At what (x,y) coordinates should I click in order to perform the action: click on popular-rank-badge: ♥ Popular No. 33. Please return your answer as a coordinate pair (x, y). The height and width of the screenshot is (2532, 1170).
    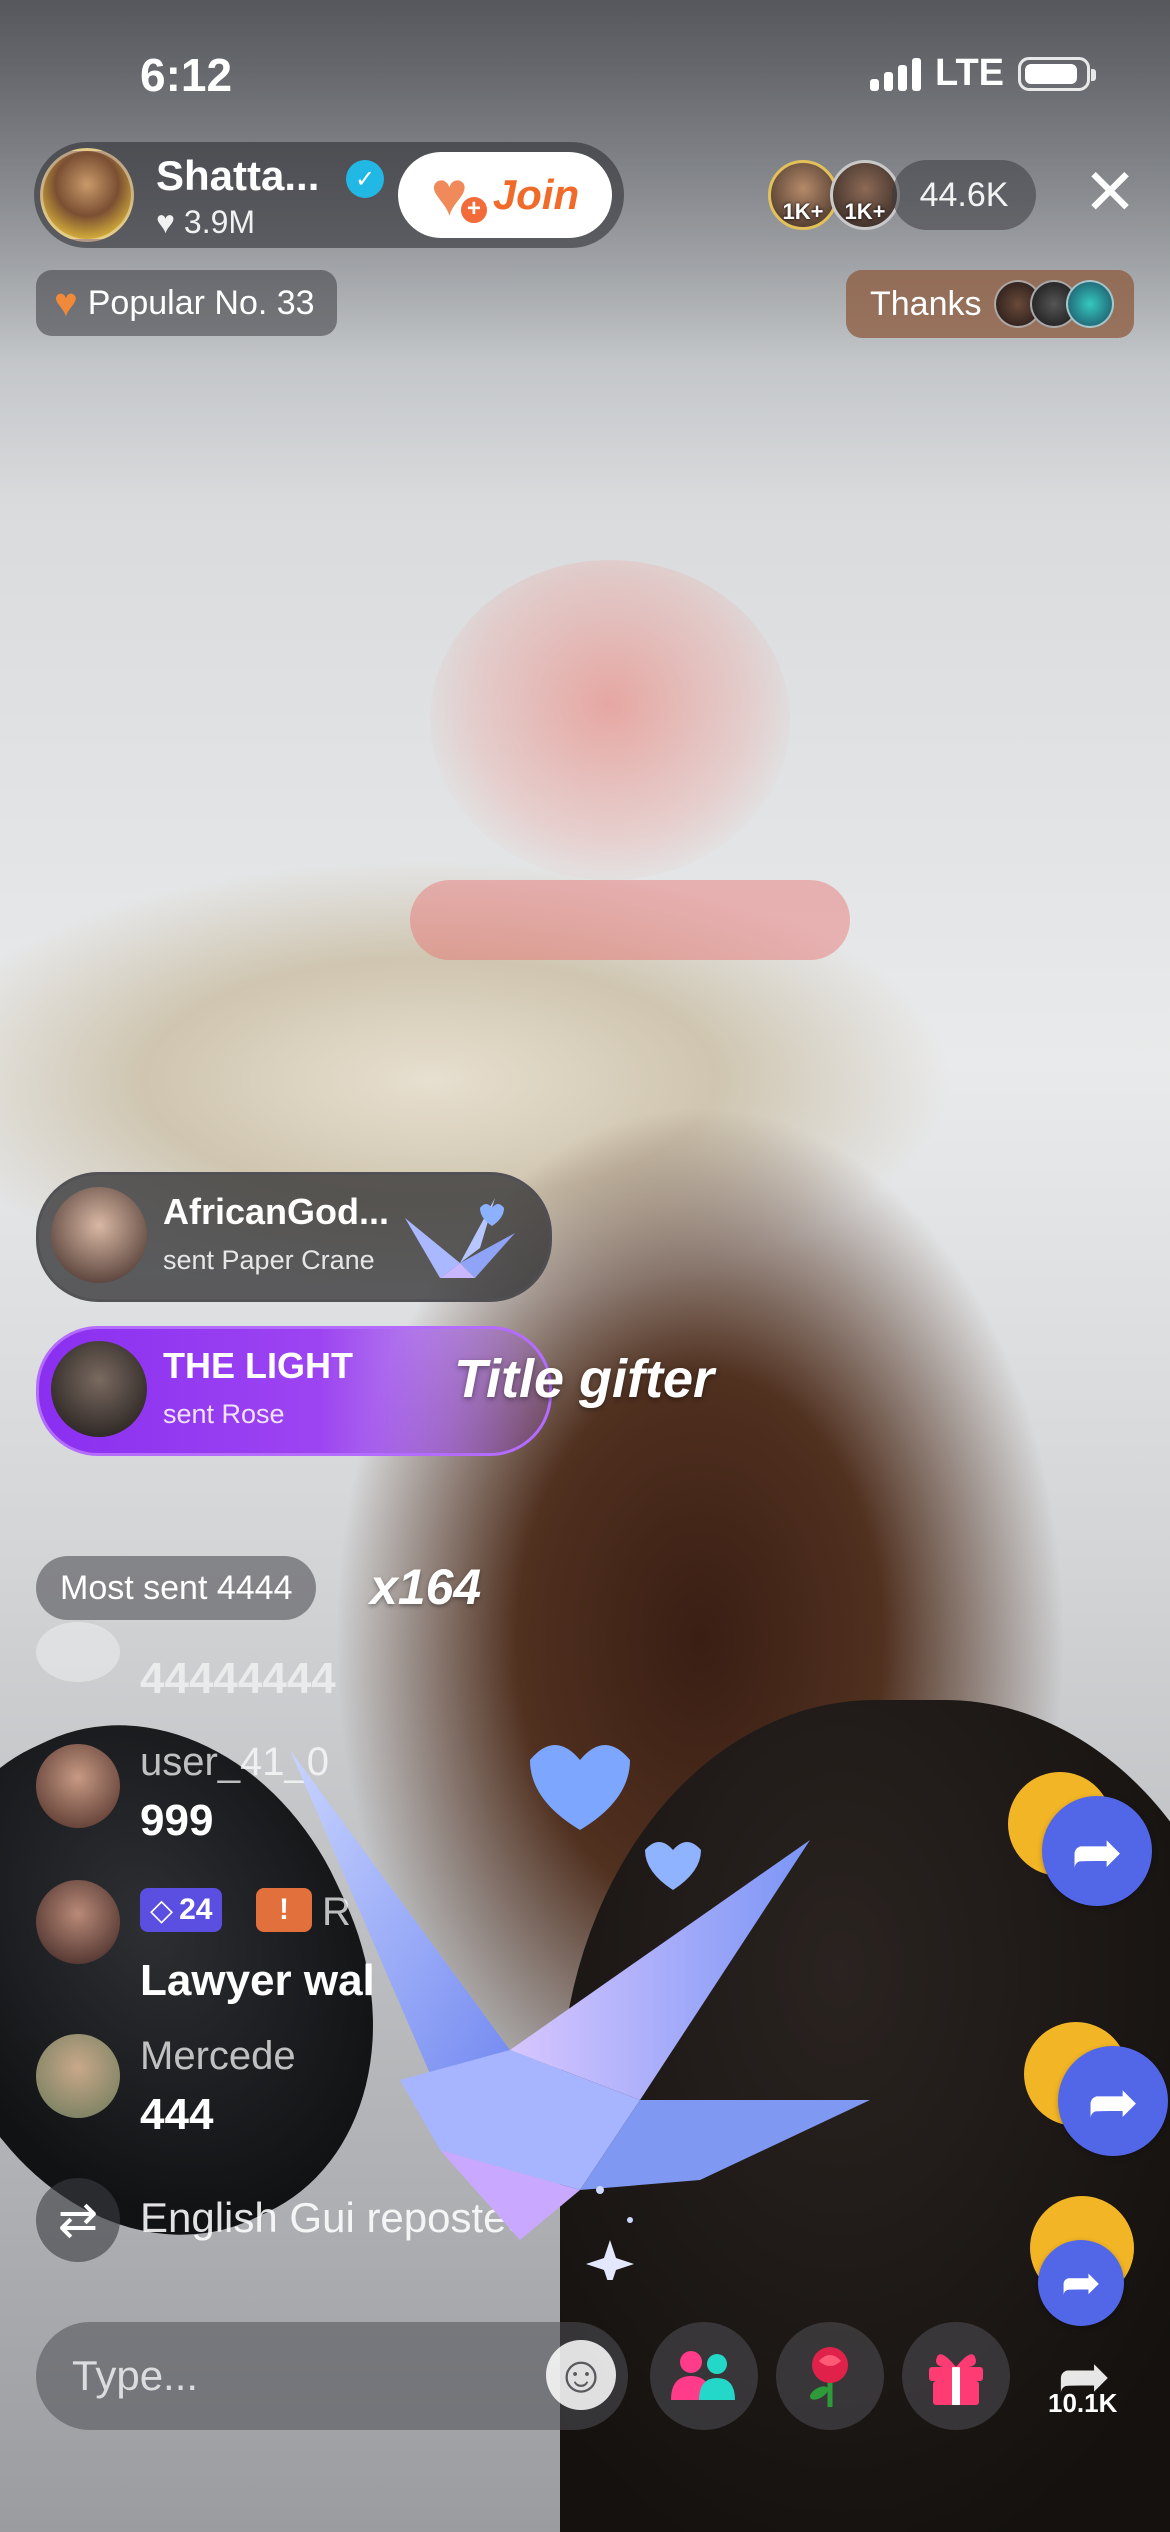
    Looking at the image, I should click on (186, 303).